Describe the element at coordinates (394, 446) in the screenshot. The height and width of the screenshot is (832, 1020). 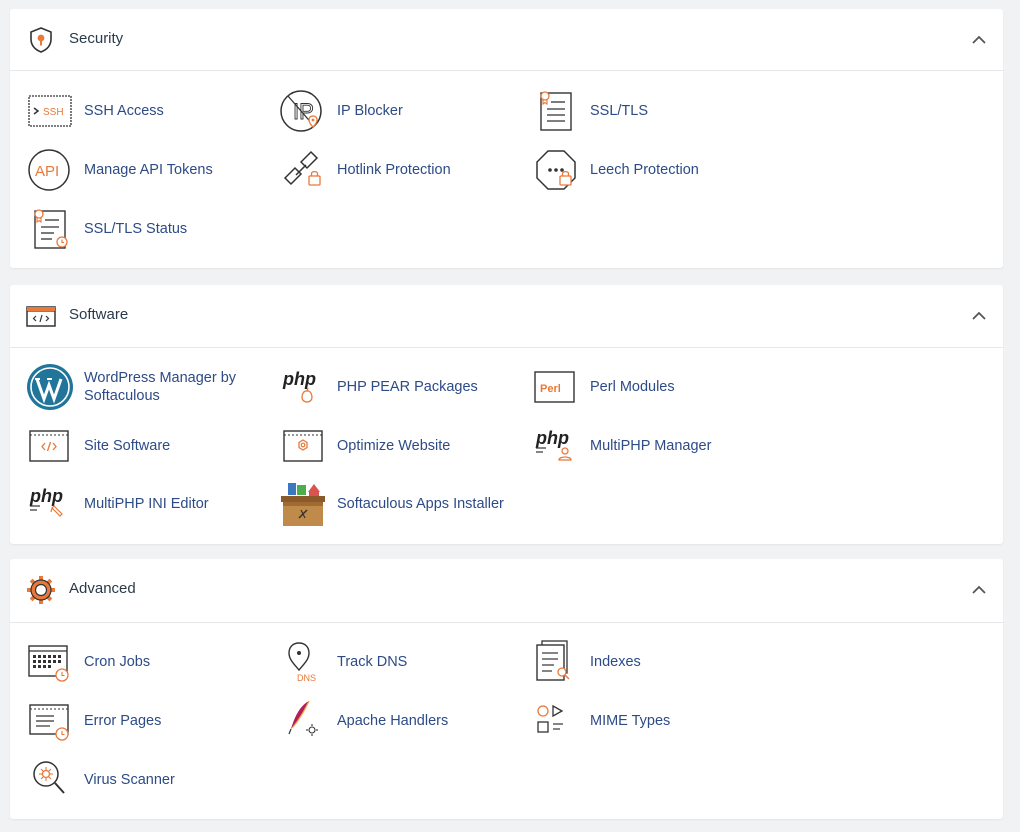
I see `item-label: Optimize Website` at that location.